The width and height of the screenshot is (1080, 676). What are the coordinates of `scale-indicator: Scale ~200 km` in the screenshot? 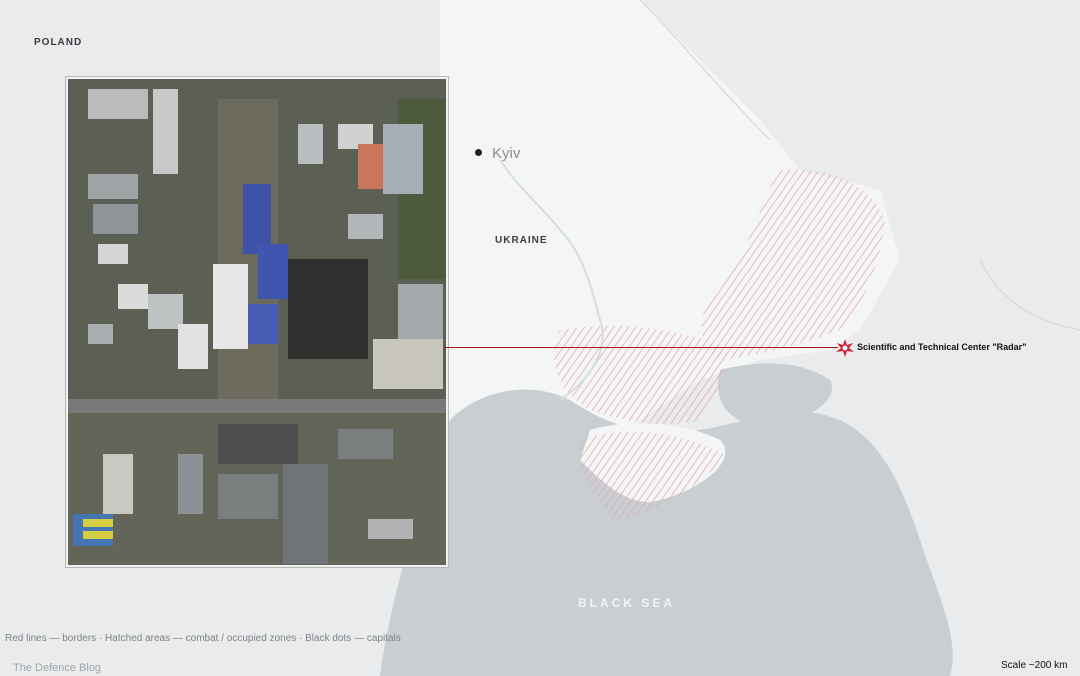 It's located at (1034, 665).